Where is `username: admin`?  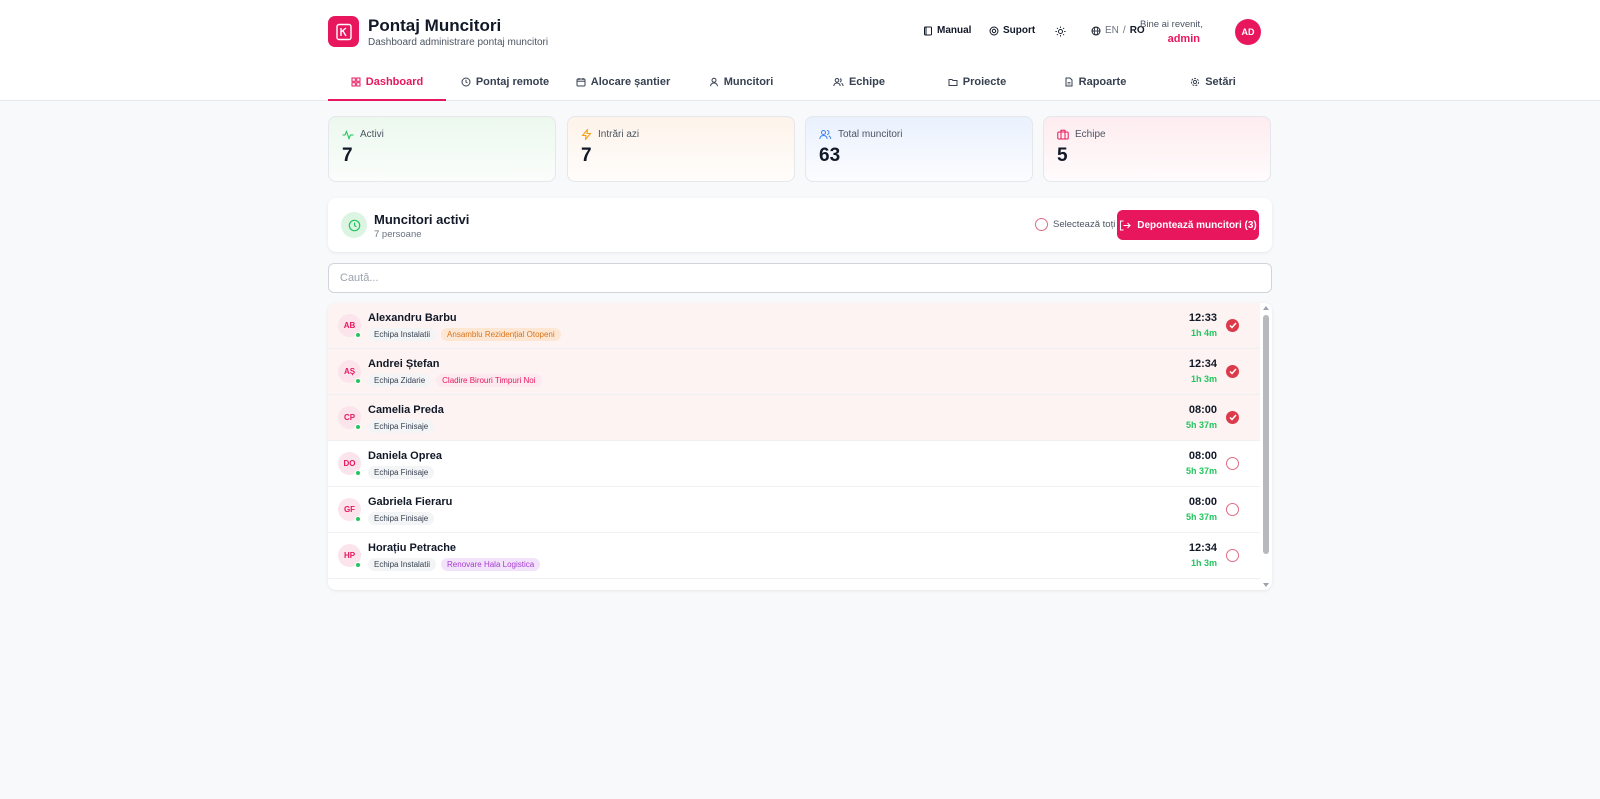 username: admin is located at coordinates (1183, 39).